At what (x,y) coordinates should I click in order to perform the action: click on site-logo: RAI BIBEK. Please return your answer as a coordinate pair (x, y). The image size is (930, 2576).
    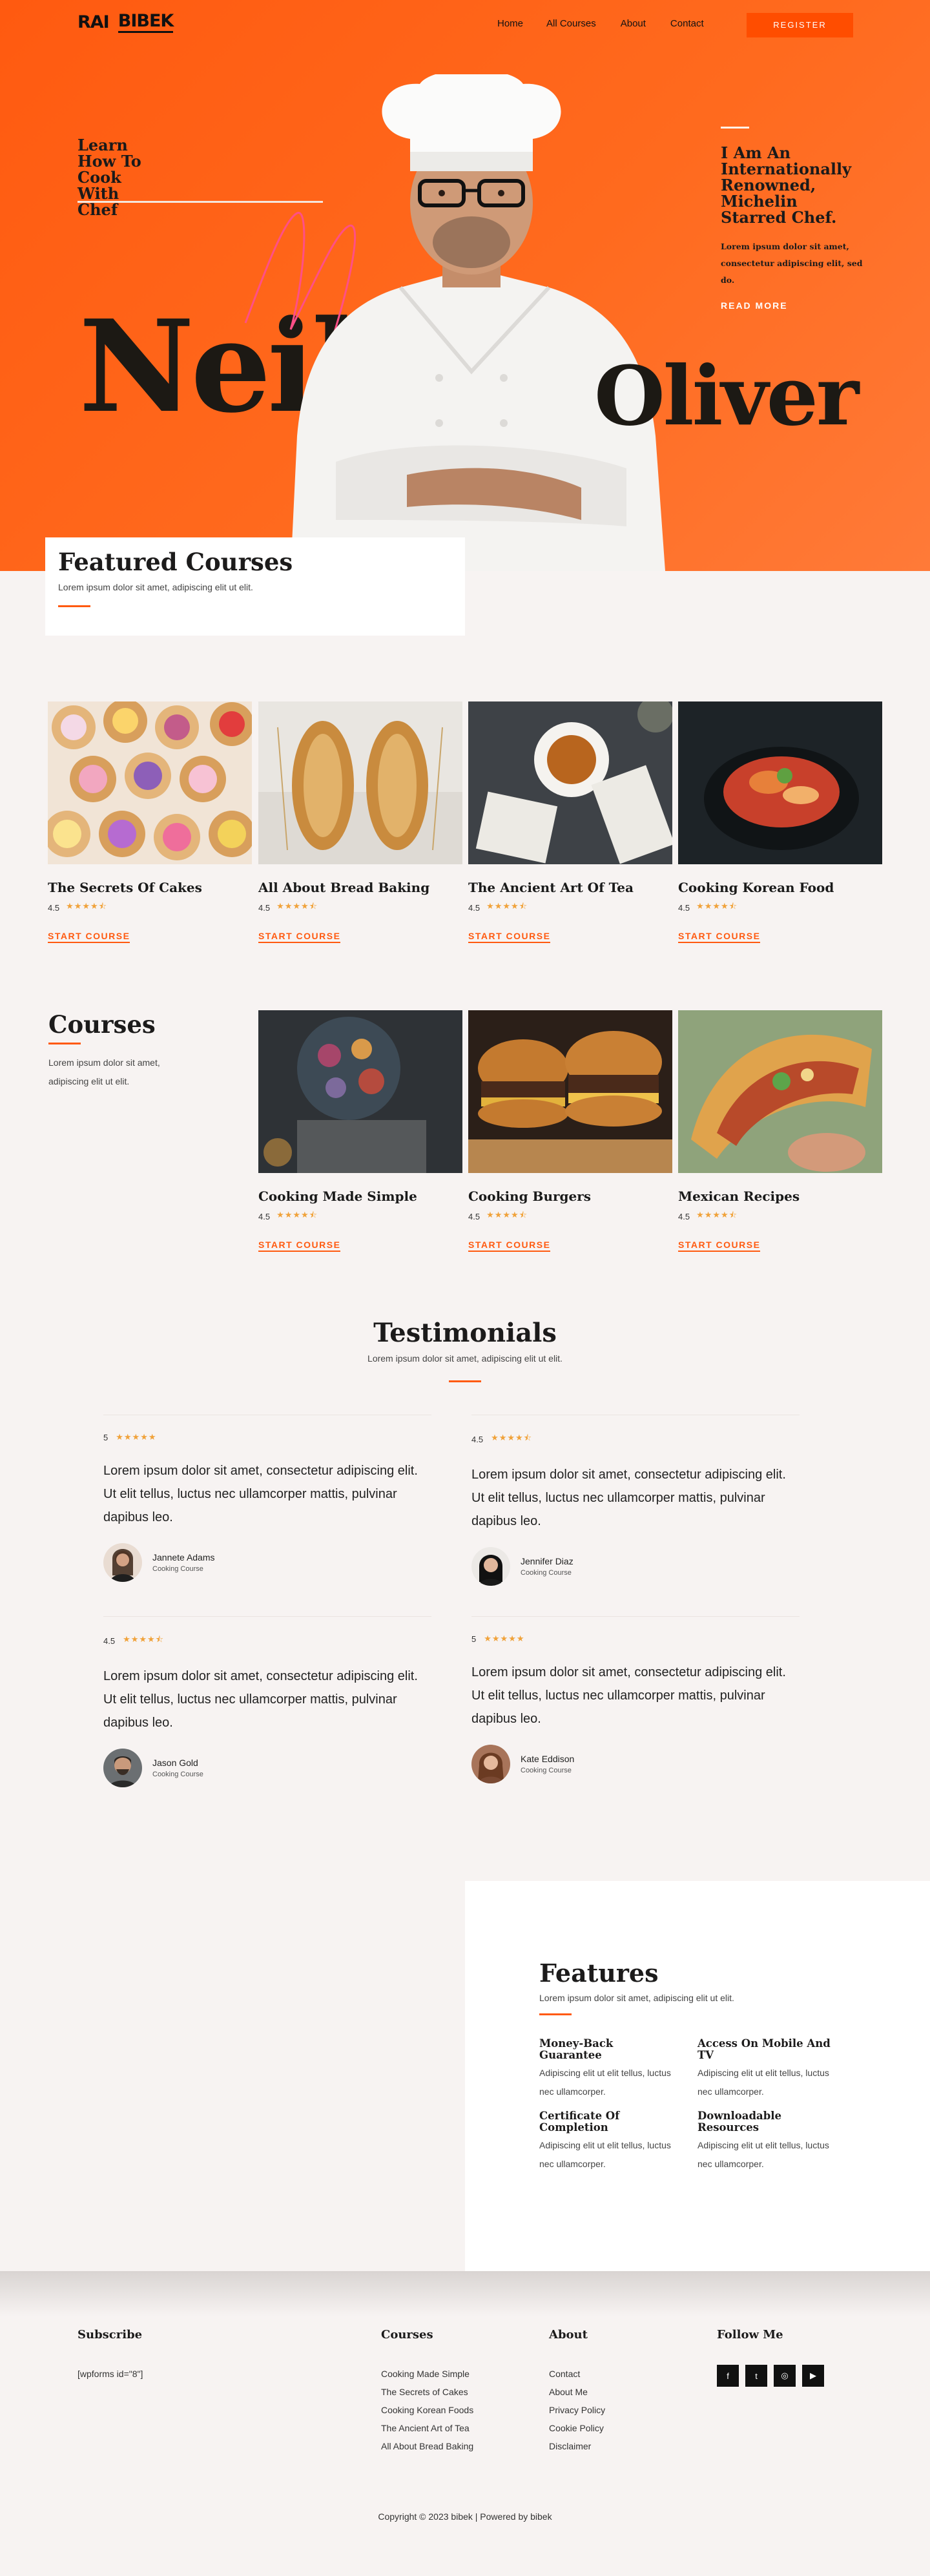
    Looking at the image, I should click on (126, 22).